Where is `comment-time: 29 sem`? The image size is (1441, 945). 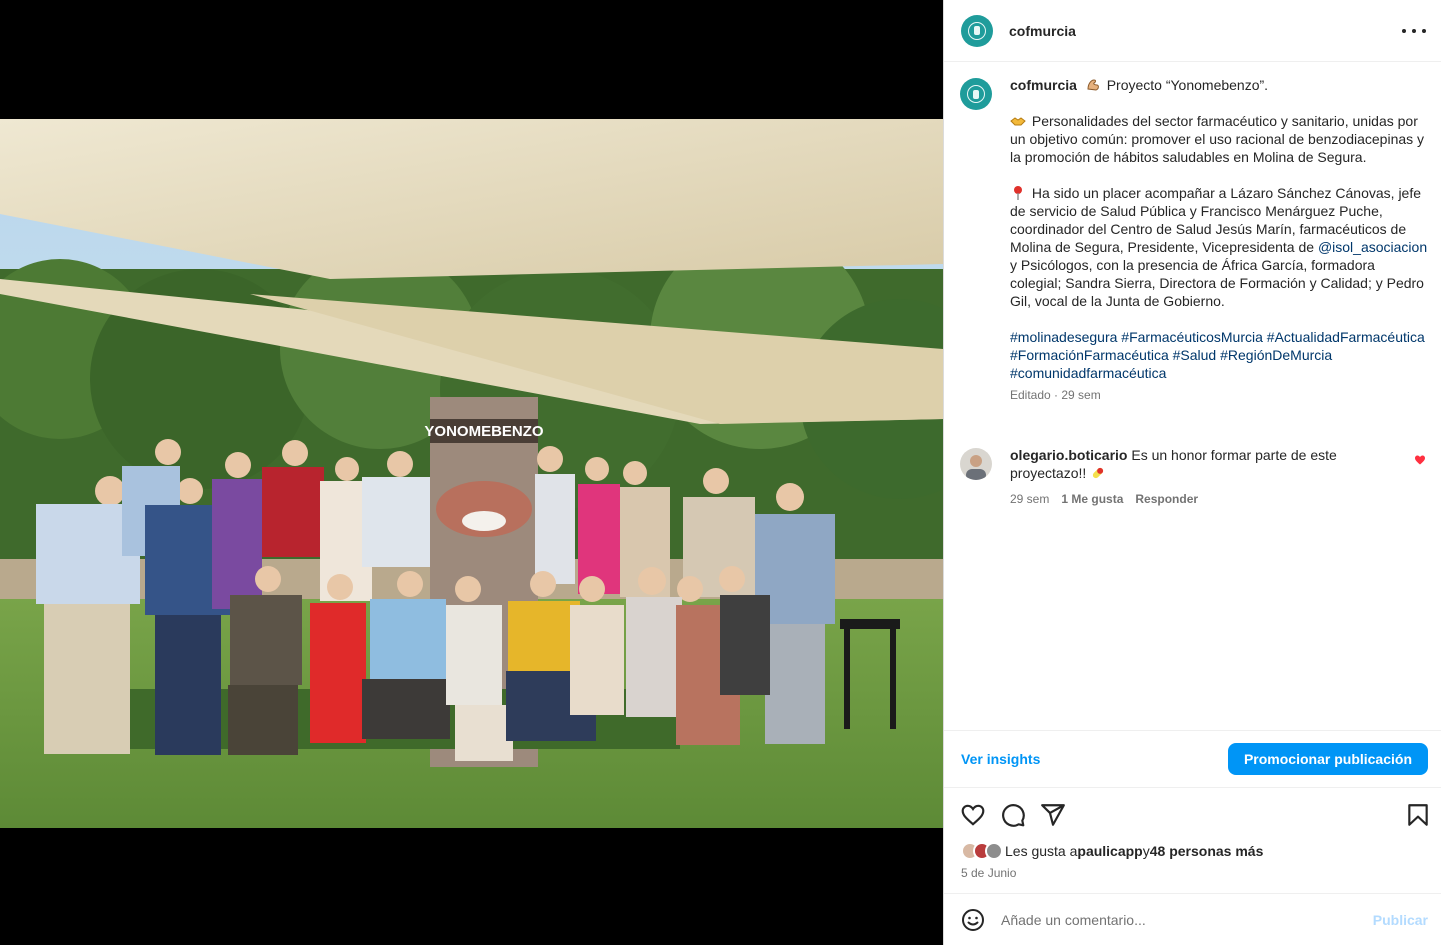
comment-time: 29 sem is located at coordinates (1030, 499).